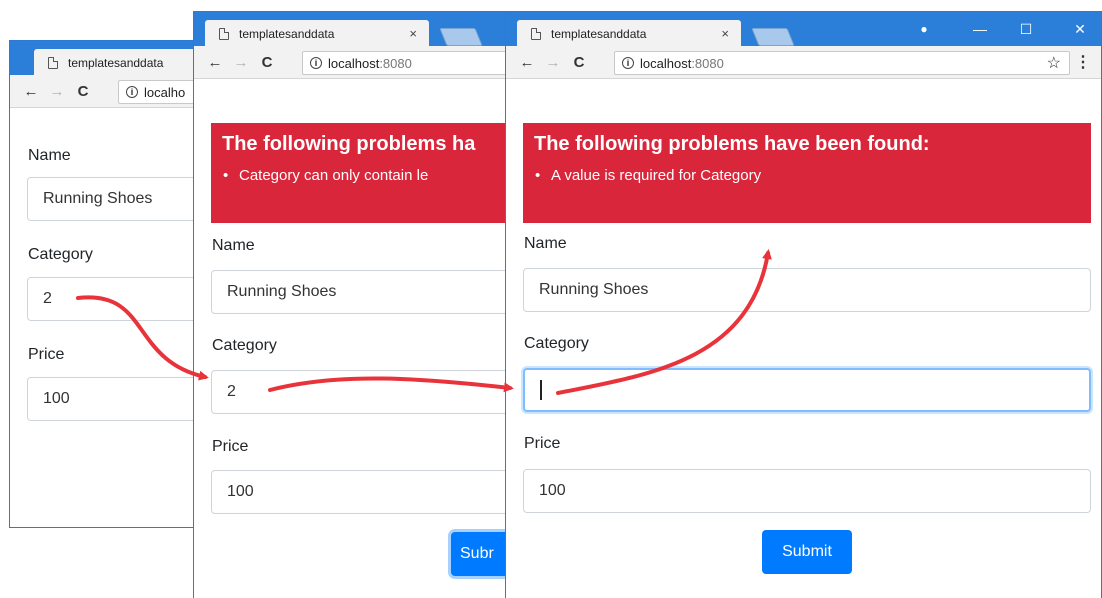 This screenshot has height=598, width=1102. Describe the element at coordinates (325, 175) in the screenshot. I see `alert-item: Category can only contain le` at that location.